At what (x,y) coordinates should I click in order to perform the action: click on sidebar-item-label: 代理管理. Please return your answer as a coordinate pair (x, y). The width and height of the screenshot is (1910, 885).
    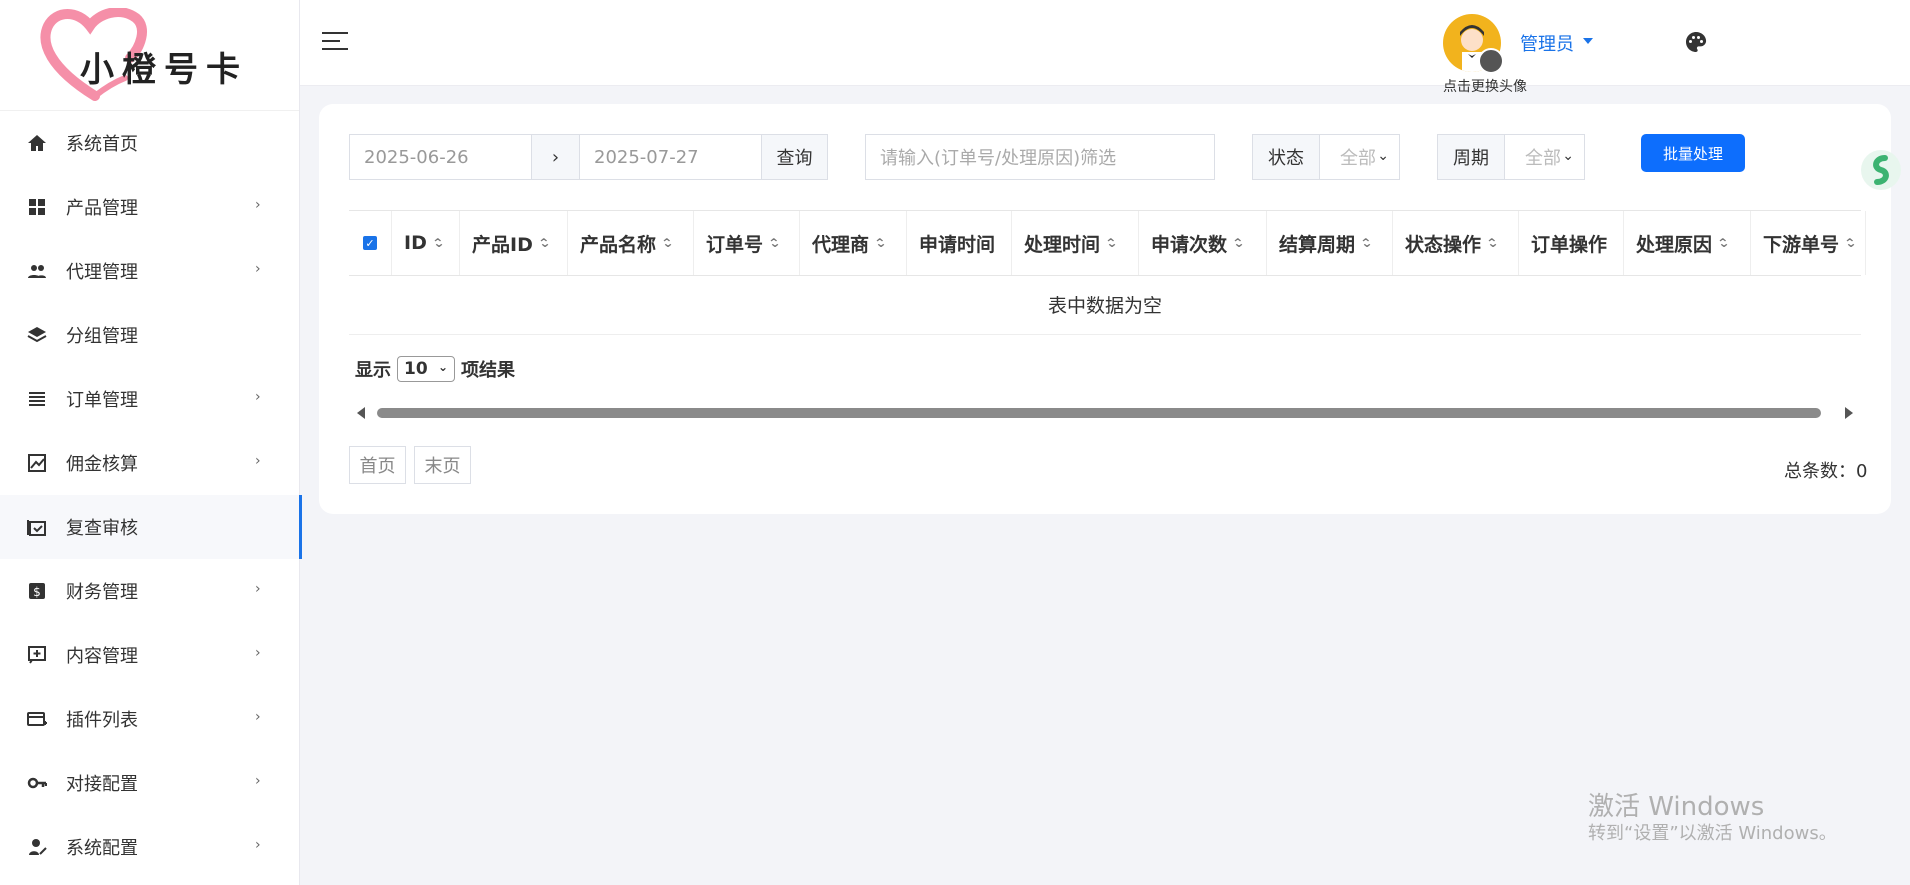
    Looking at the image, I should click on (102, 272).